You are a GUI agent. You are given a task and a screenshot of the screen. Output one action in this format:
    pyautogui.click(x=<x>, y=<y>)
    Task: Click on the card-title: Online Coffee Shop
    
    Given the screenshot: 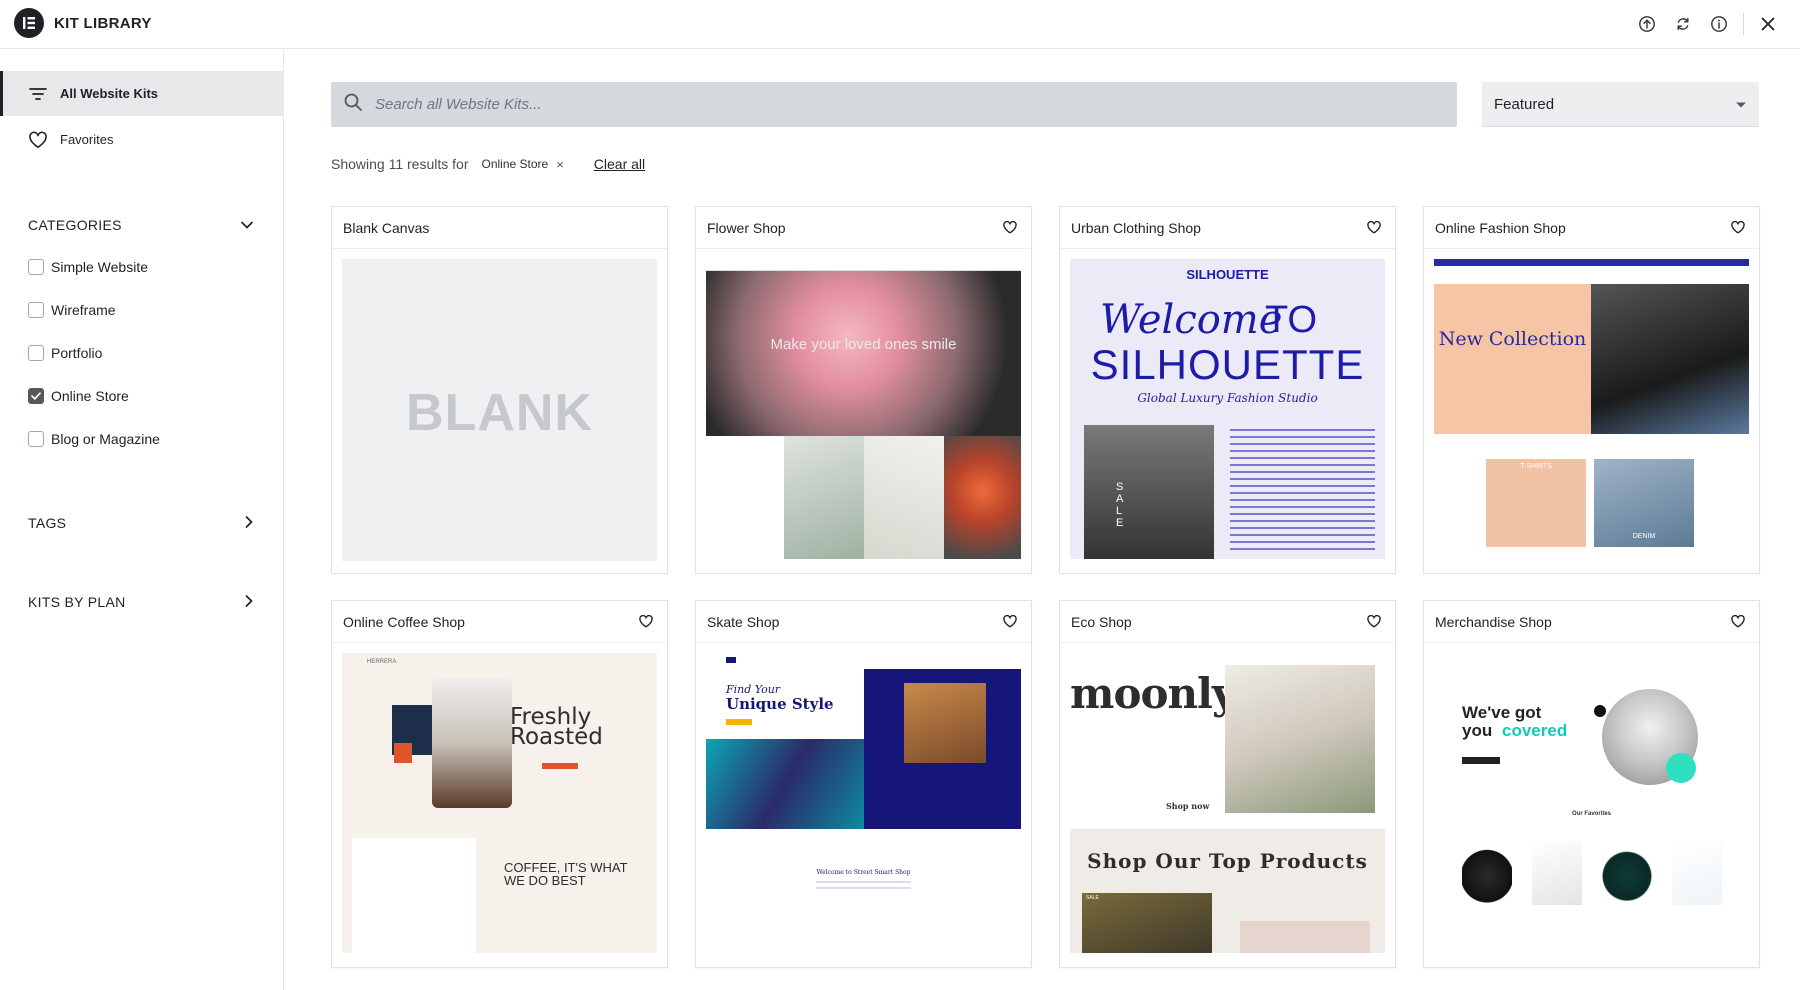 What is the action you would take?
    pyautogui.click(x=404, y=621)
    